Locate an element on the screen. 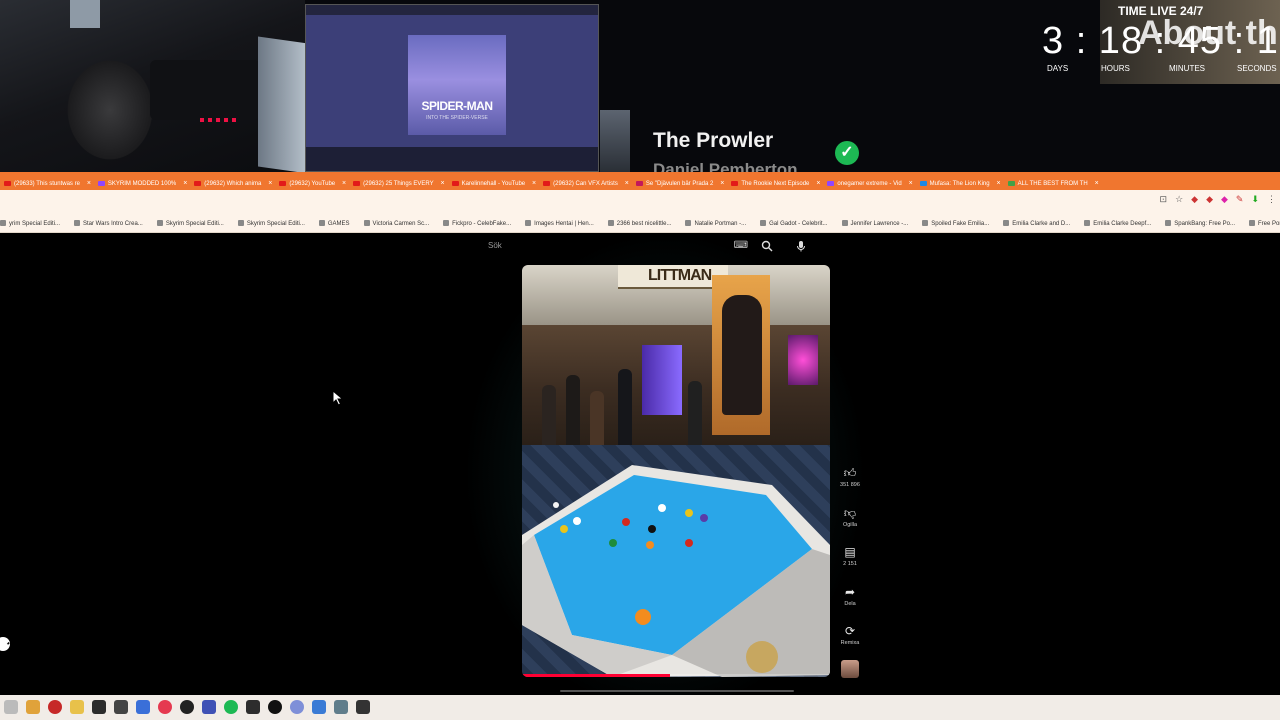 This screenshot has width=1280, height=720. webcam-feed is located at coordinates (154, 86).